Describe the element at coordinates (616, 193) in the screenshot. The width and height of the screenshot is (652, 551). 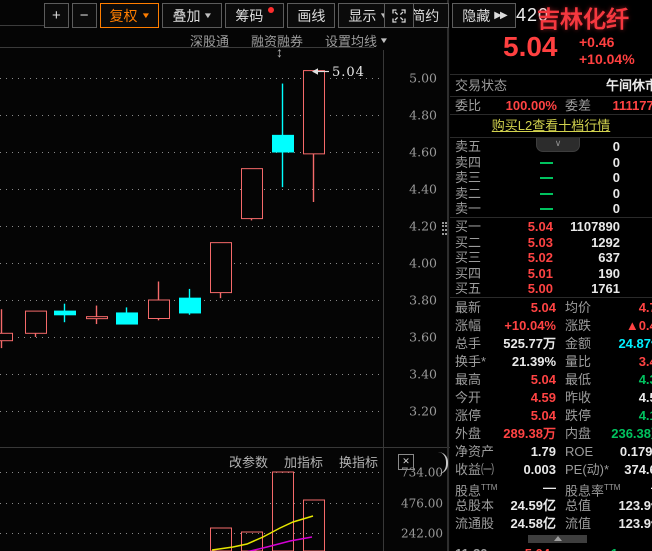
I see `ask-volume: 0` at that location.